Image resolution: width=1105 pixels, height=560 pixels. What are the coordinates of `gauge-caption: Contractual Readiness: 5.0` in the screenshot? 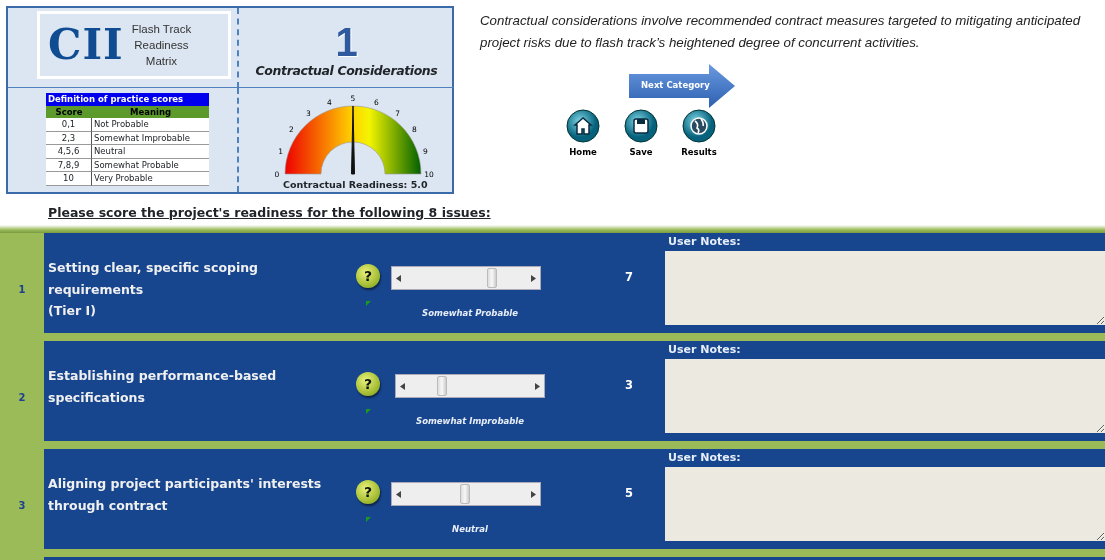 It's located at (356, 185).